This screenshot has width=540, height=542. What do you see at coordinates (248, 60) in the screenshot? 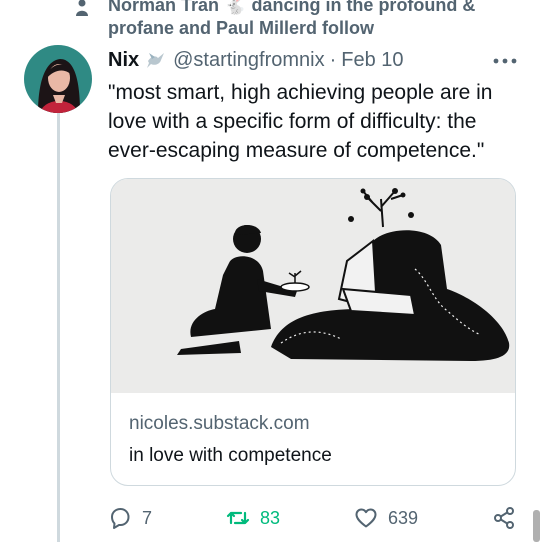
I see `author-handle: @startingfromnix` at bounding box center [248, 60].